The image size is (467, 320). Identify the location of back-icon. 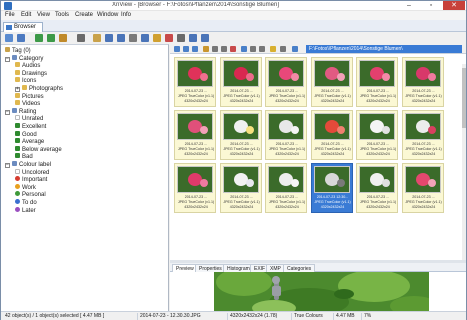
(177, 49).